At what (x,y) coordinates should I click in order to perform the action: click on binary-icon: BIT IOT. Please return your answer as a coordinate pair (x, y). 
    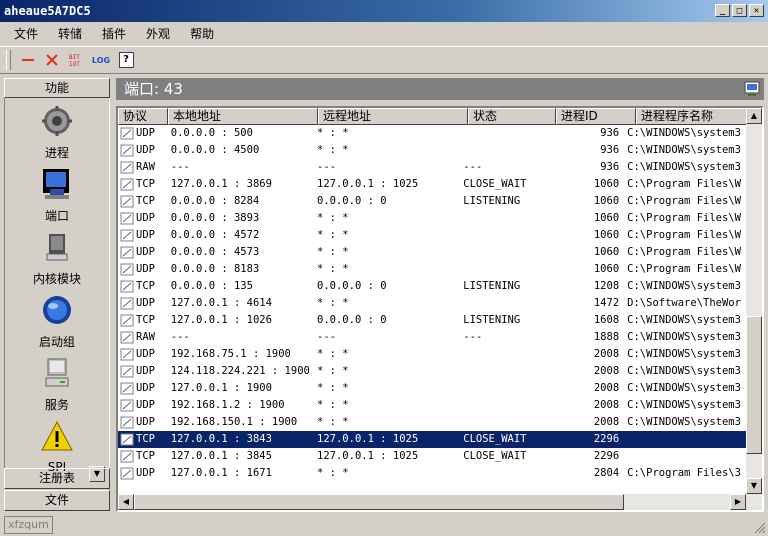
    Looking at the image, I should click on (74, 61).